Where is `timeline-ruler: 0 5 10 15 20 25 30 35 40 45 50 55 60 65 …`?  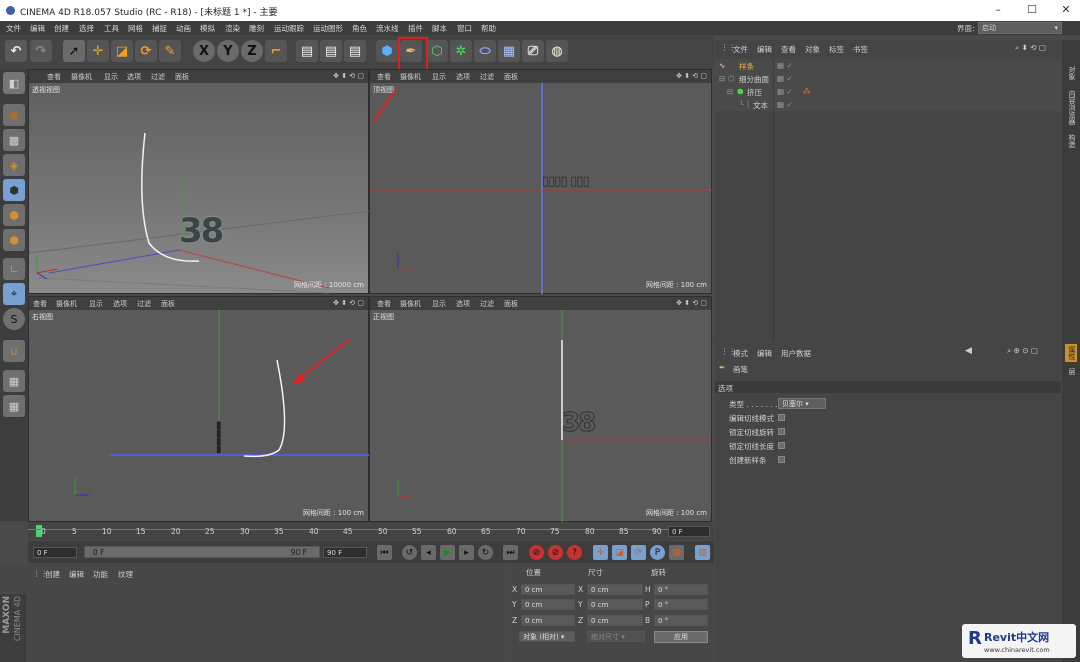 timeline-ruler: 0 5 10 15 20 25 30 35 40 45 50 55 60 65 … is located at coordinates (371, 531).